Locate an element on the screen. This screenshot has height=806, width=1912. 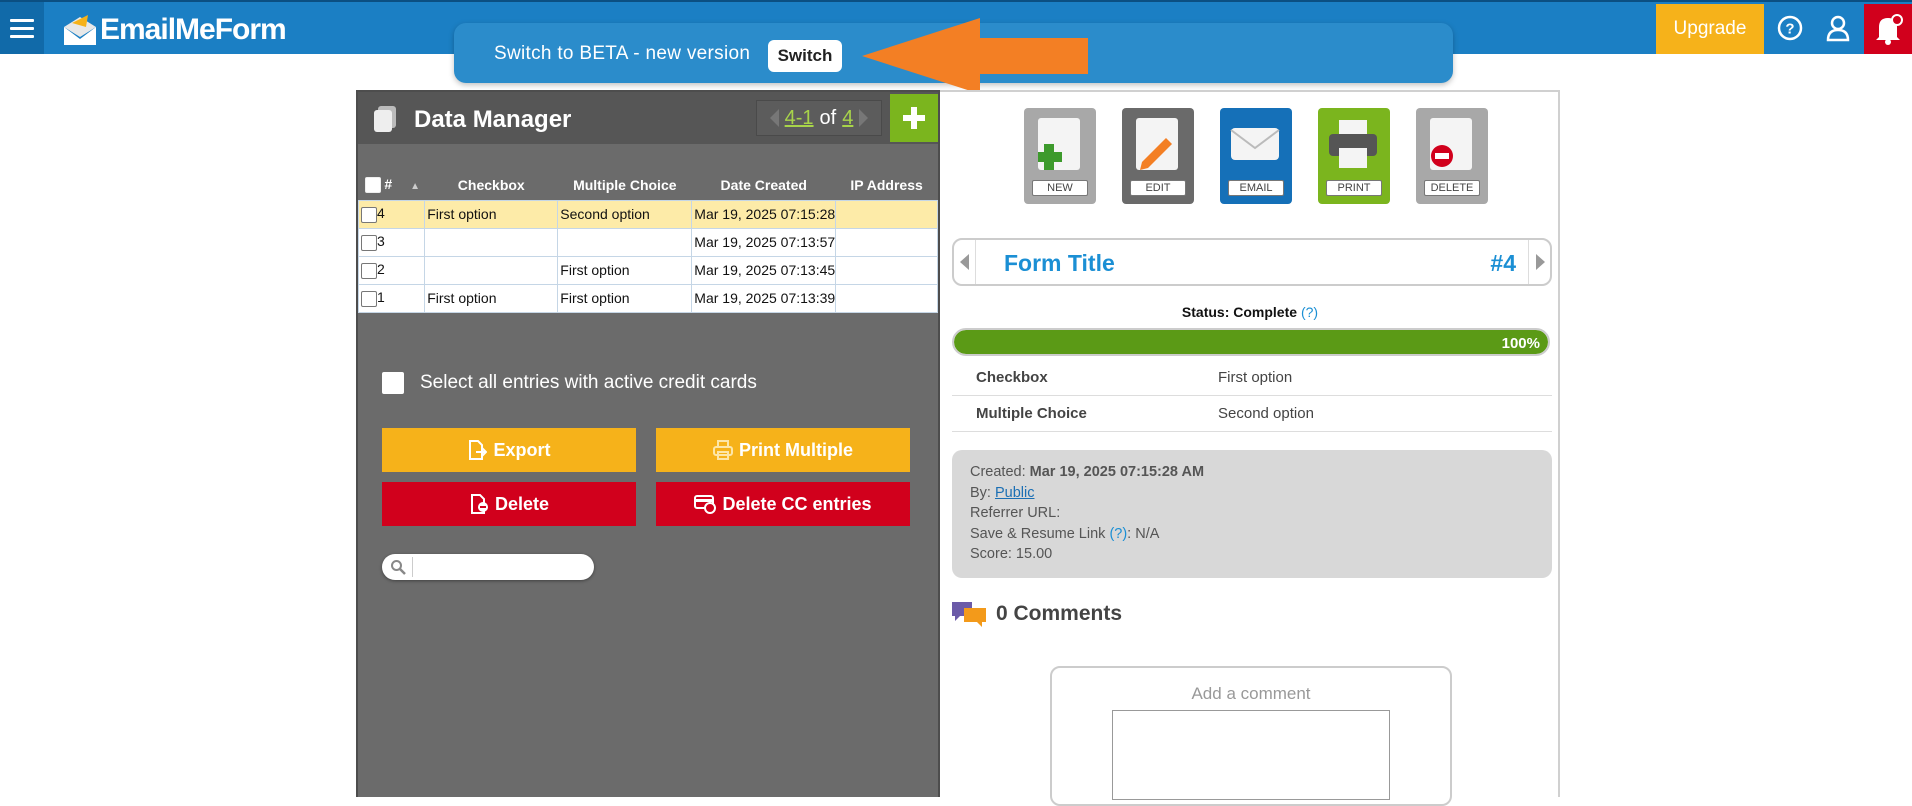
entry-pager: 4-1 of 4 is located at coordinates (819, 118).